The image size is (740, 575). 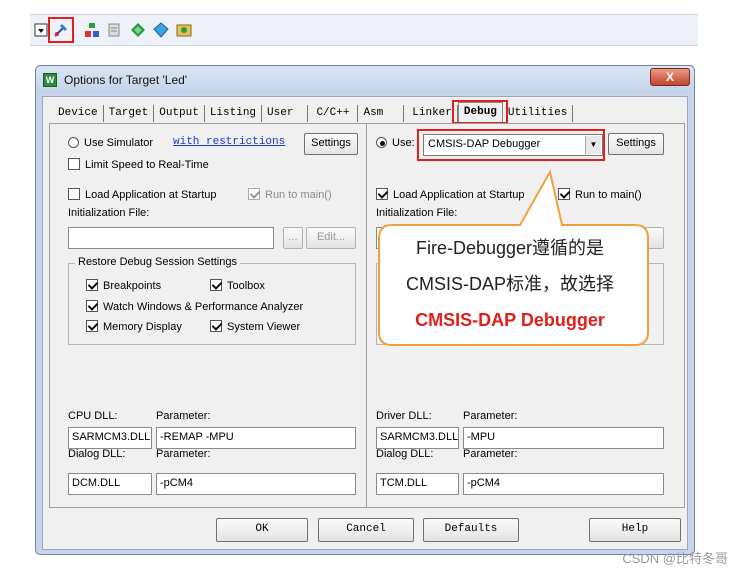 What do you see at coordinates (132, 286) in the screenshot?
I see `breakpoints-label: Breakpoints` at bounding box center [132, 286].